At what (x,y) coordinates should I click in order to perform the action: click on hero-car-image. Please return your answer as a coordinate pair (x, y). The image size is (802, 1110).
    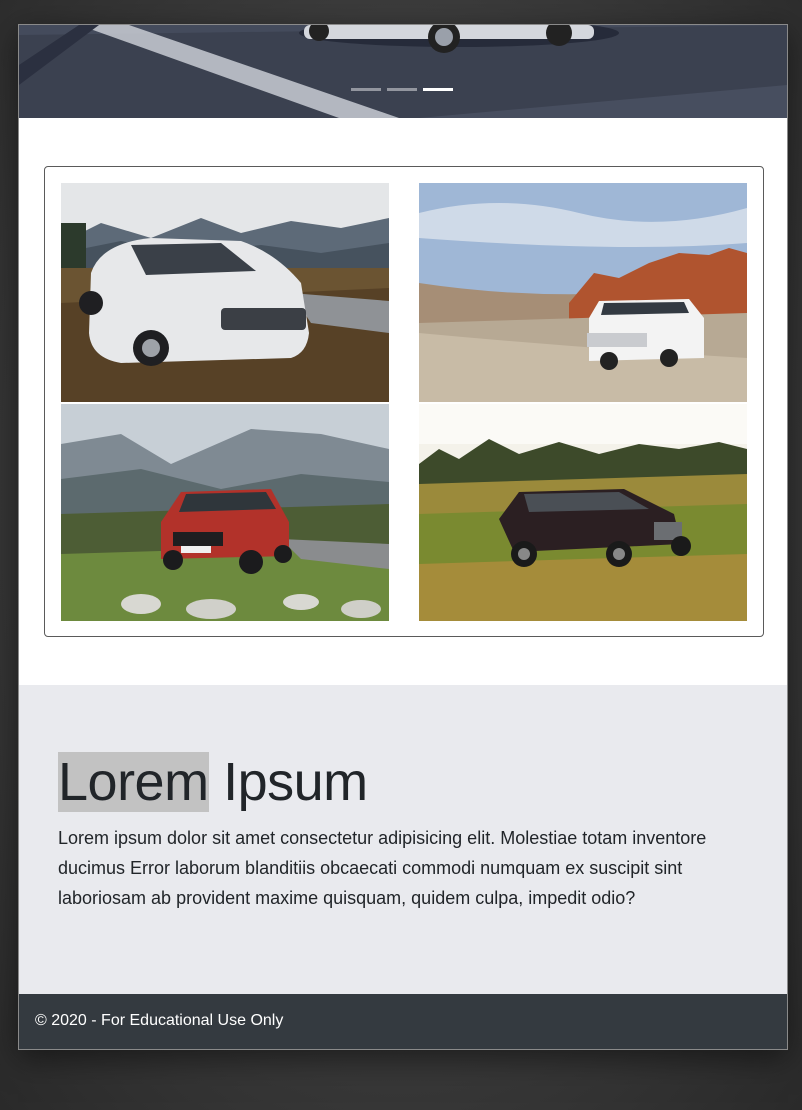
    Looking at the image, I should click on (403, 71).